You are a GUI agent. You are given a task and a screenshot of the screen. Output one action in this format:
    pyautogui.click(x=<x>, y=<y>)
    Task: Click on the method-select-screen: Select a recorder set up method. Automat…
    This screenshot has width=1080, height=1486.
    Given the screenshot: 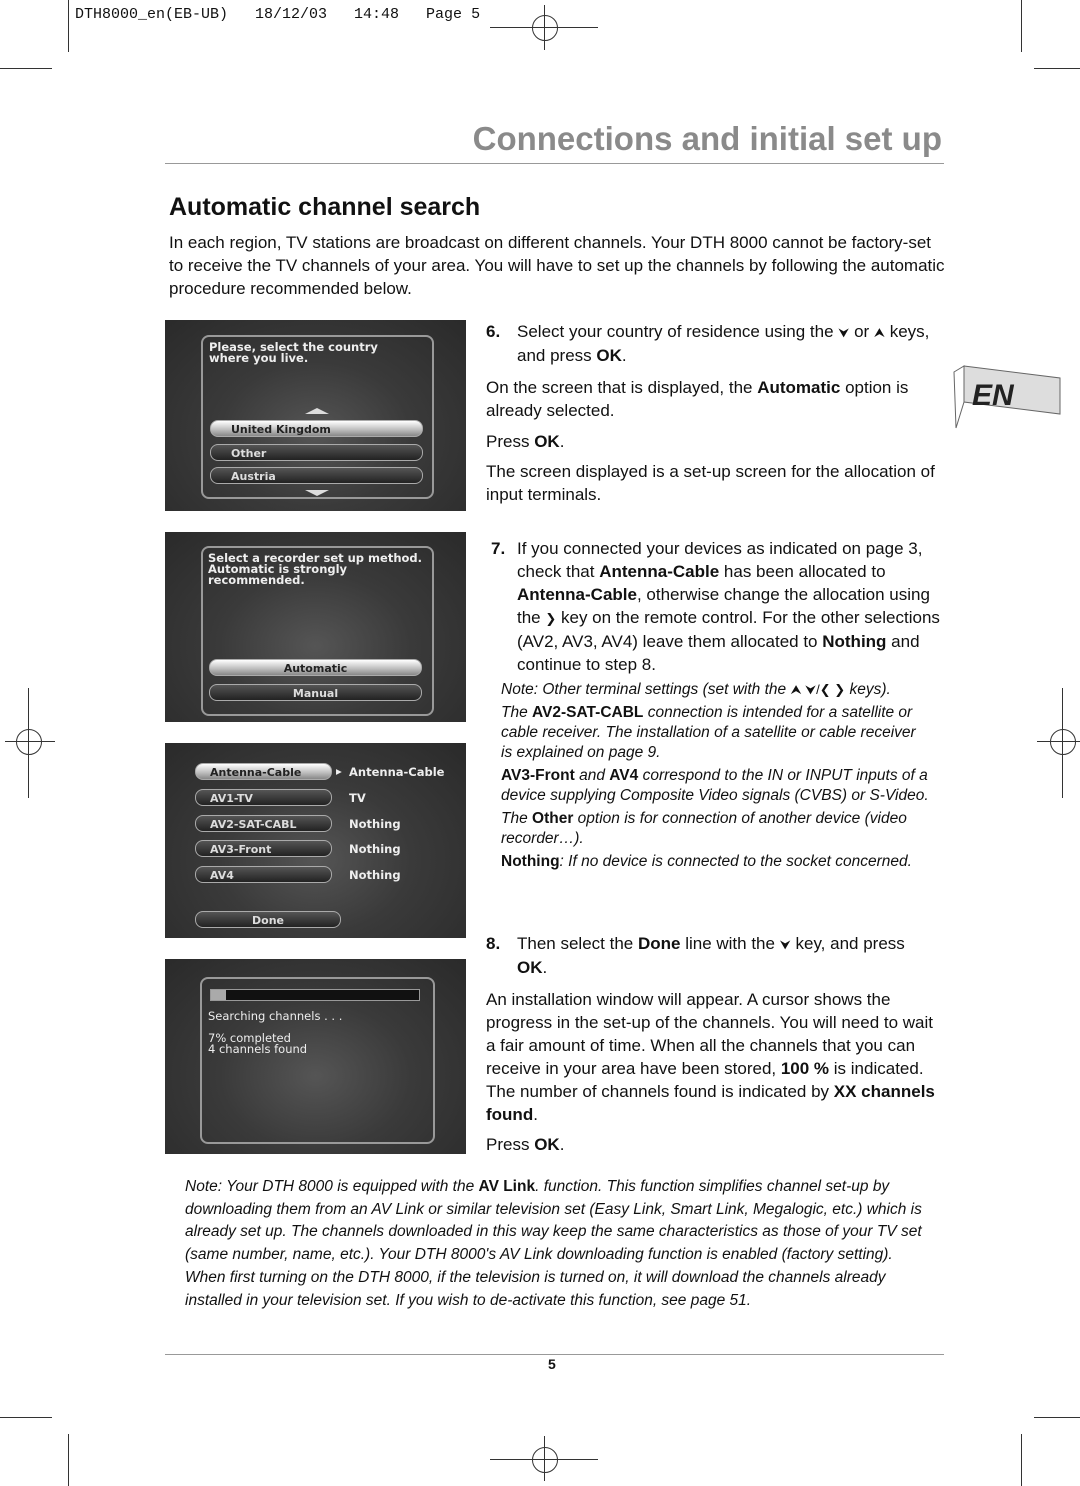 What is the action you would take?
    pyautogui.click(x=315, y=627)
    